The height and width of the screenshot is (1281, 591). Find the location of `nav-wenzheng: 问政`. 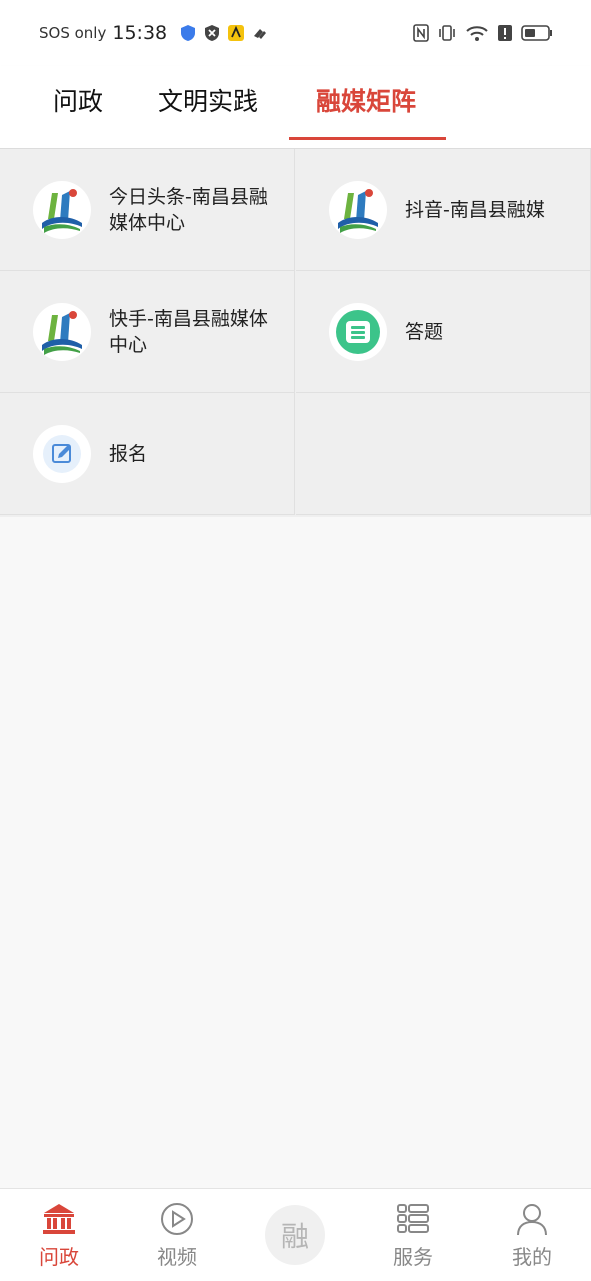

nav-wenzheng: 问政 is located at coordinates (59, 1235).